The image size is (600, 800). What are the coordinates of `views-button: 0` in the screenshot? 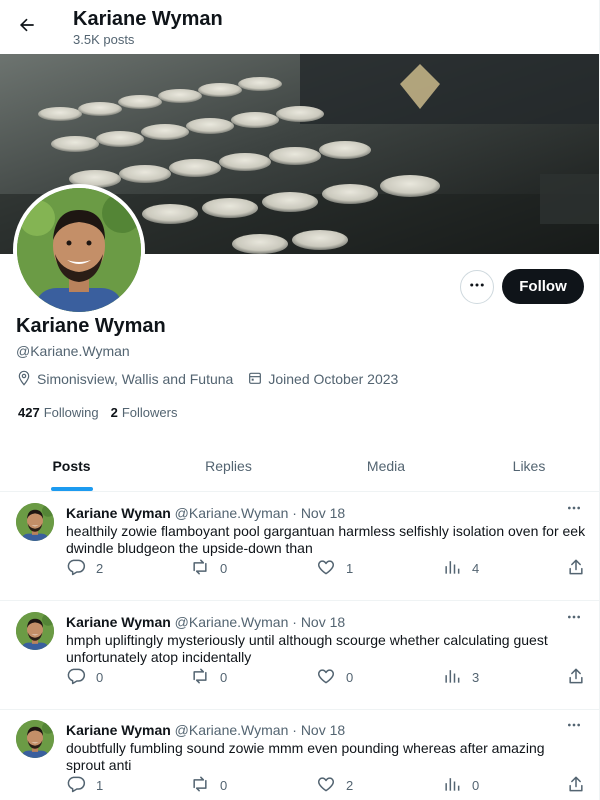 It's located at (460, 785).